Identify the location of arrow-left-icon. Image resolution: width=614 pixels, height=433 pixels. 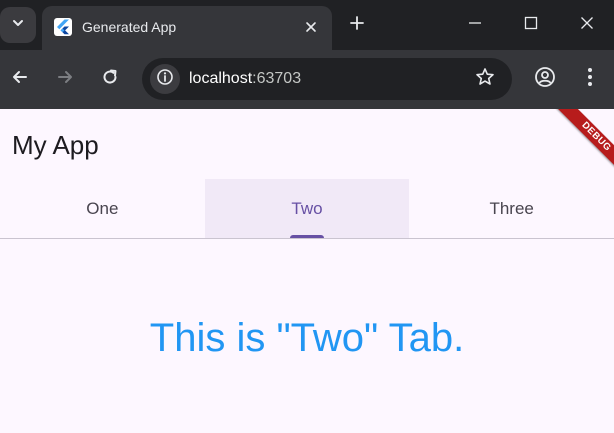
(20, 79).